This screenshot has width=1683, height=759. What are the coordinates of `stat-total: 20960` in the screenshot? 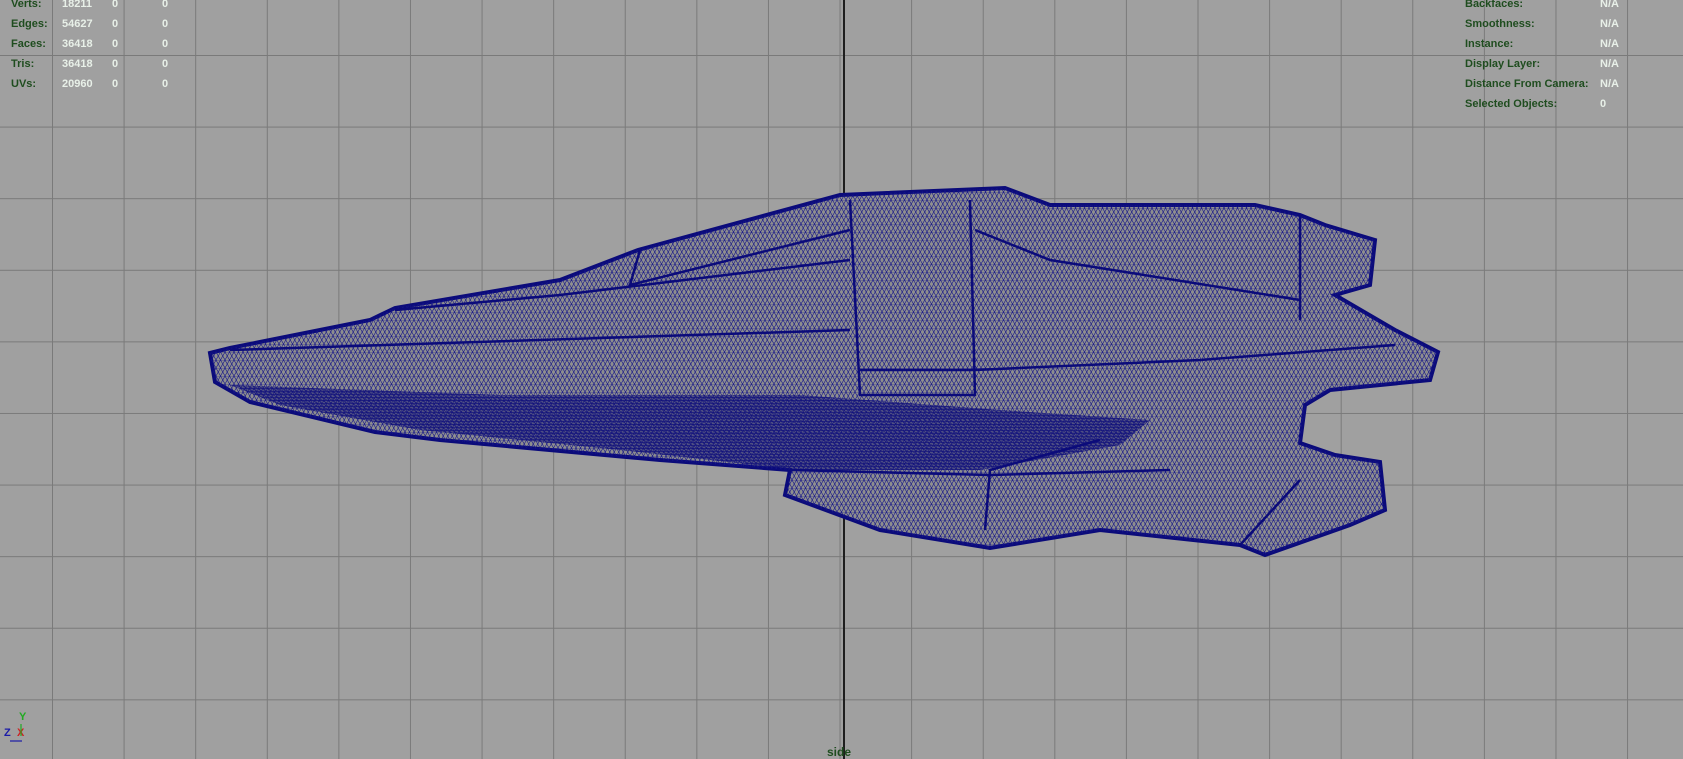 It's located at (77, 84).